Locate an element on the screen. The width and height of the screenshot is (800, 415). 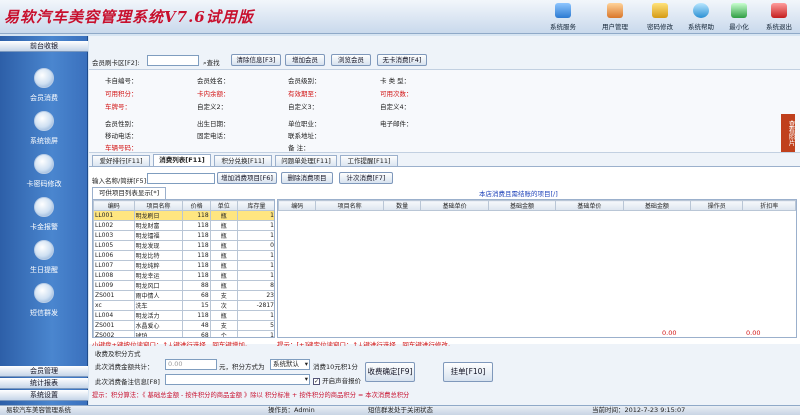
tab-issue-handling: 问题单处理[F11] is located at coordinates (306, 160).